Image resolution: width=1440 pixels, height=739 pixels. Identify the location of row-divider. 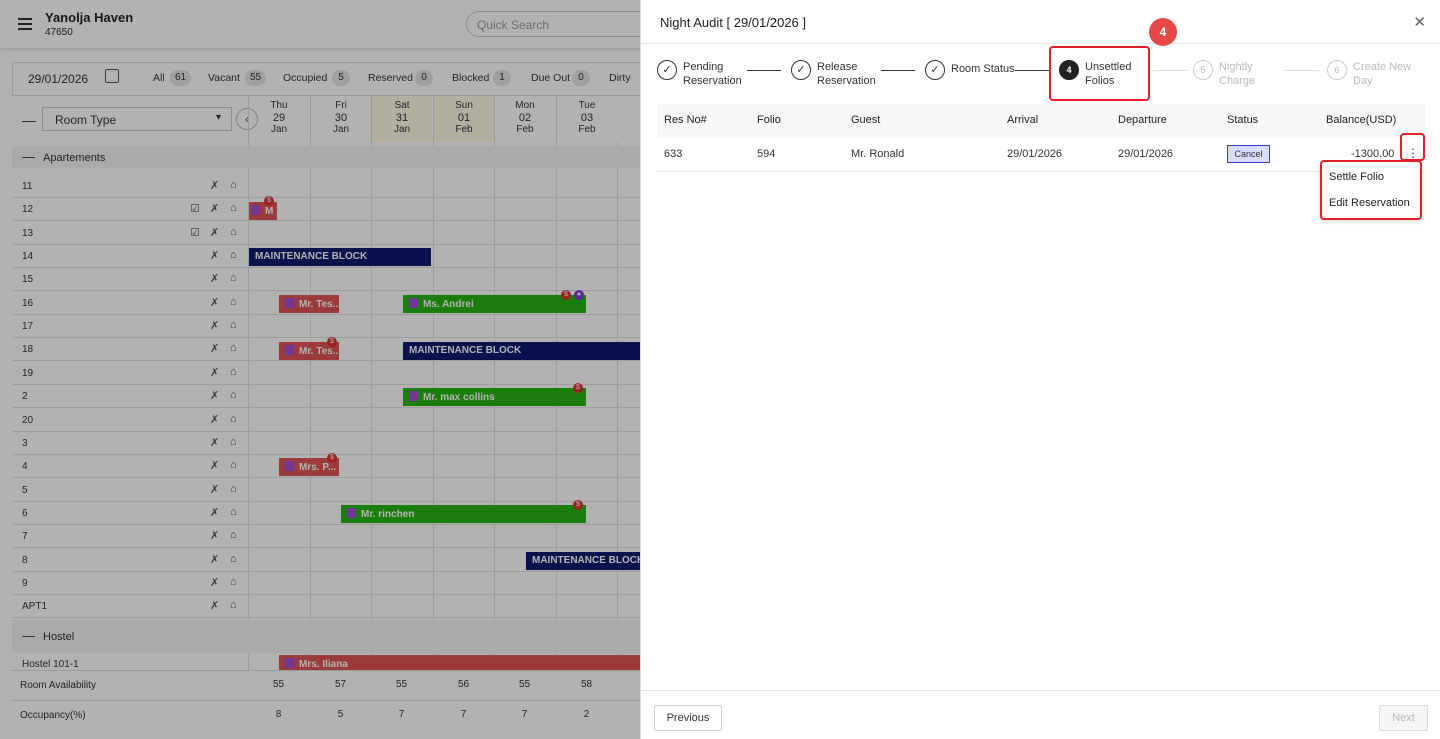
(1041, 171).